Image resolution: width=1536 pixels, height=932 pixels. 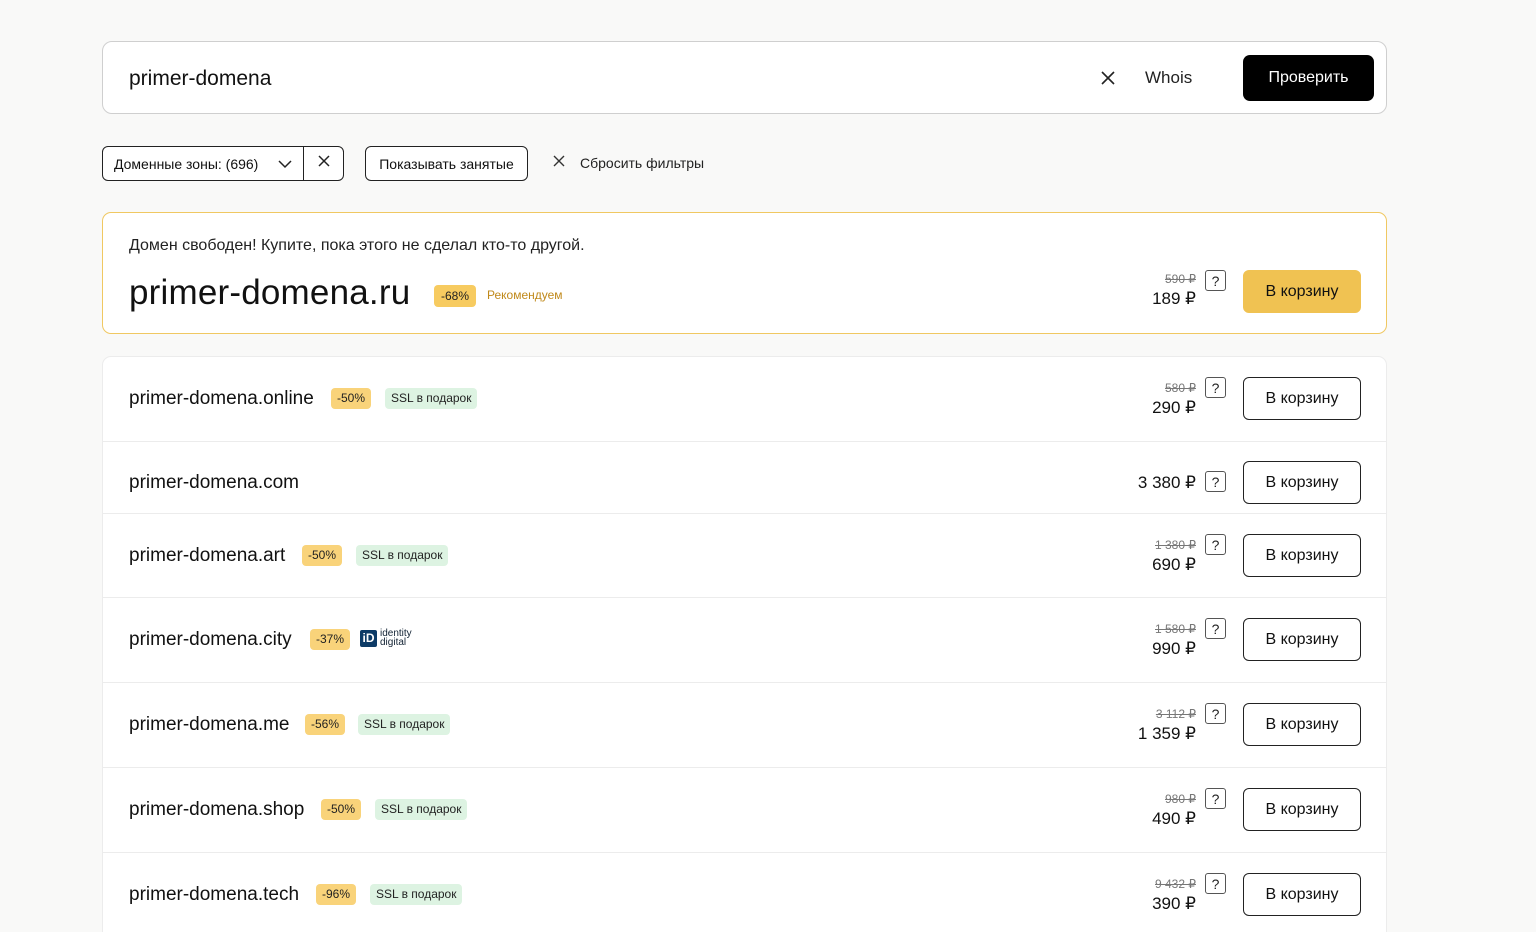 What do you see at coordinates (1180, 799) in the screenshot?
I see `old-price: 980 ₽` at bounding box center [1180, 799].